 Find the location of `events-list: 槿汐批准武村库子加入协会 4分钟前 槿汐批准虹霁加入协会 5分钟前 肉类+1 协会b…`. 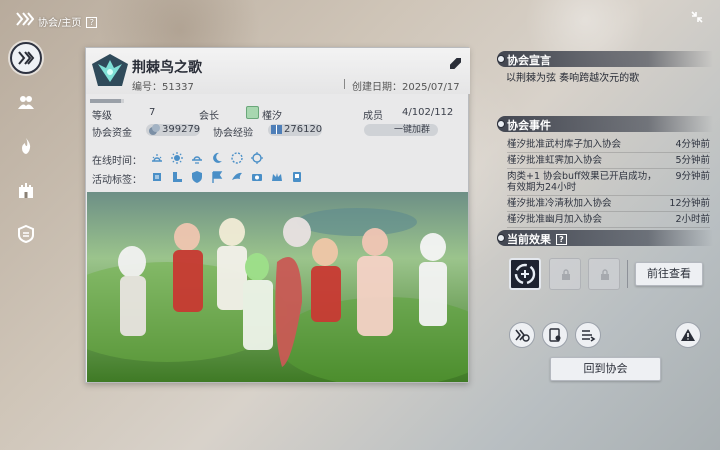

events-list: 槿汐批准武村库子加入协会 4分钟前 槿汐批准虹霁加入协会 5分钟前 肉类+1 协会b… is located at coordinates (608, 182).